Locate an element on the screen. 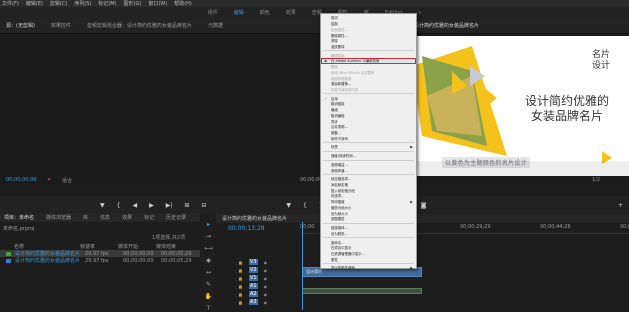 The image size is (629, 312). track-header: 🔒 V3 ◉ is located at coordinates (422, 262).